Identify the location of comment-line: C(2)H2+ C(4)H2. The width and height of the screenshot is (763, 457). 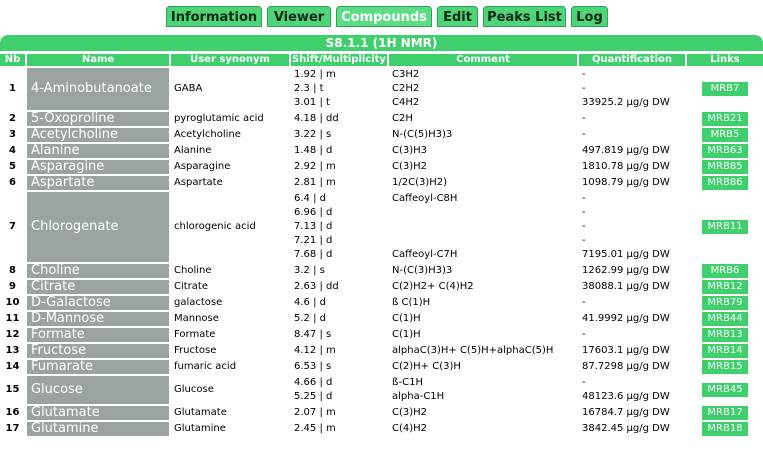
(433, 286).